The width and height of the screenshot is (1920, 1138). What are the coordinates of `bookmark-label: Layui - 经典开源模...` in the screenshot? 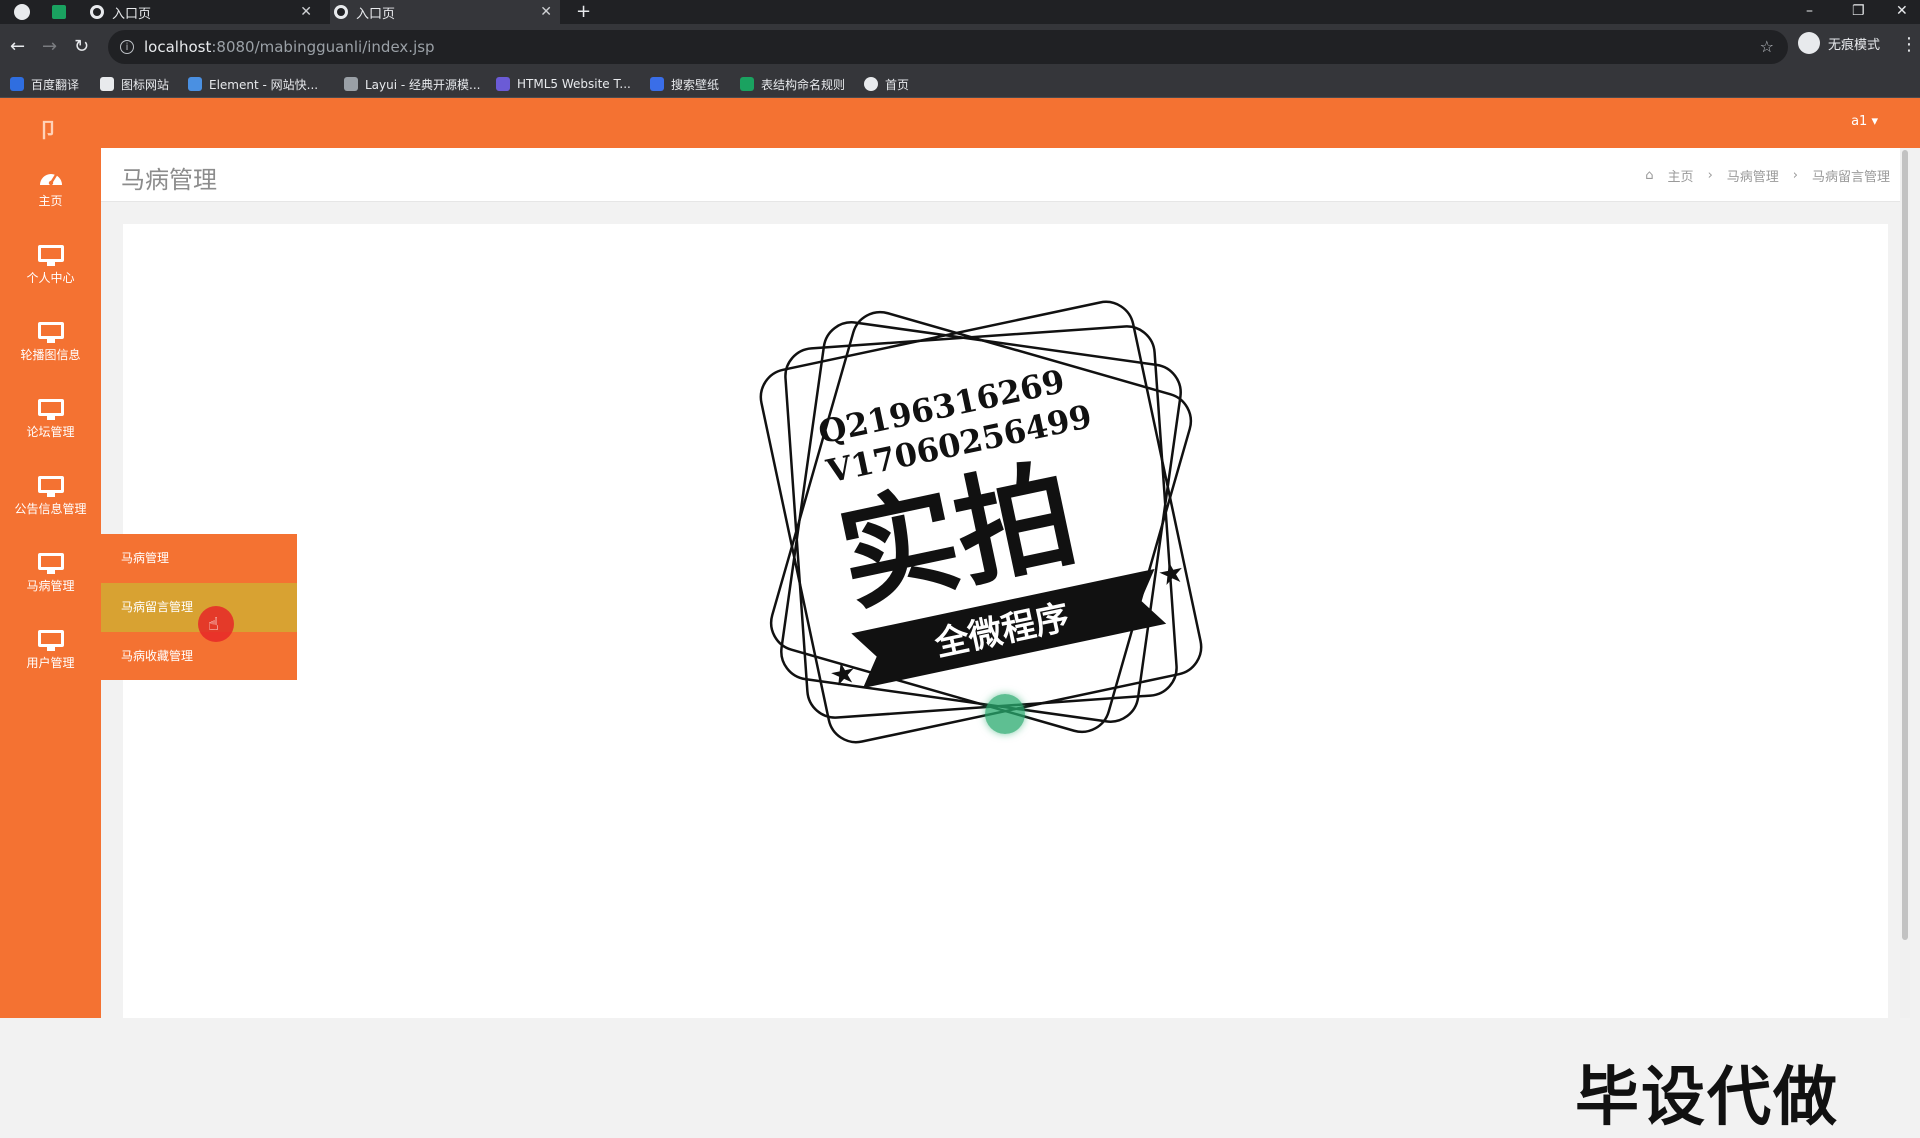 It's located at (423, 84).